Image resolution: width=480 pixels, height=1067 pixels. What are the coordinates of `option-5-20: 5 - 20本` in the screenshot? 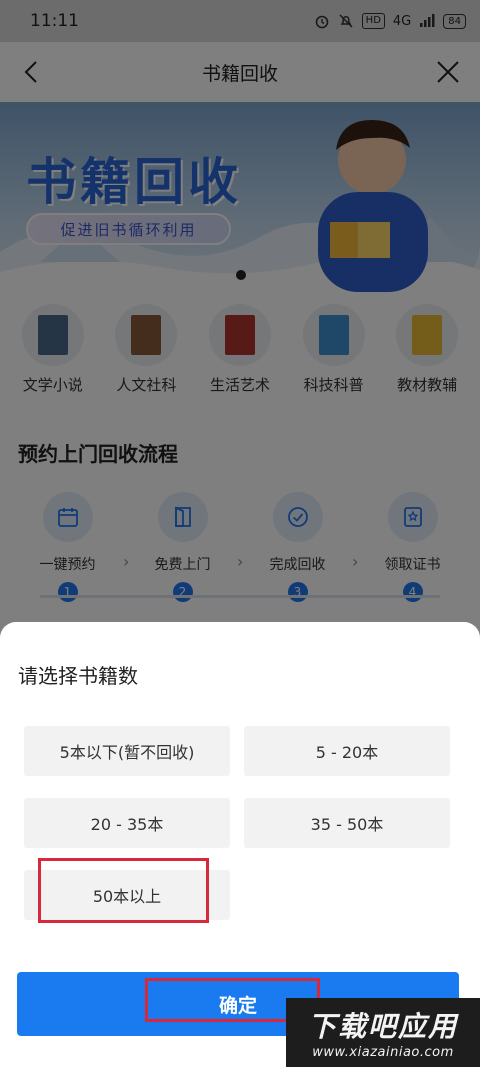 It's located at (347, 751).